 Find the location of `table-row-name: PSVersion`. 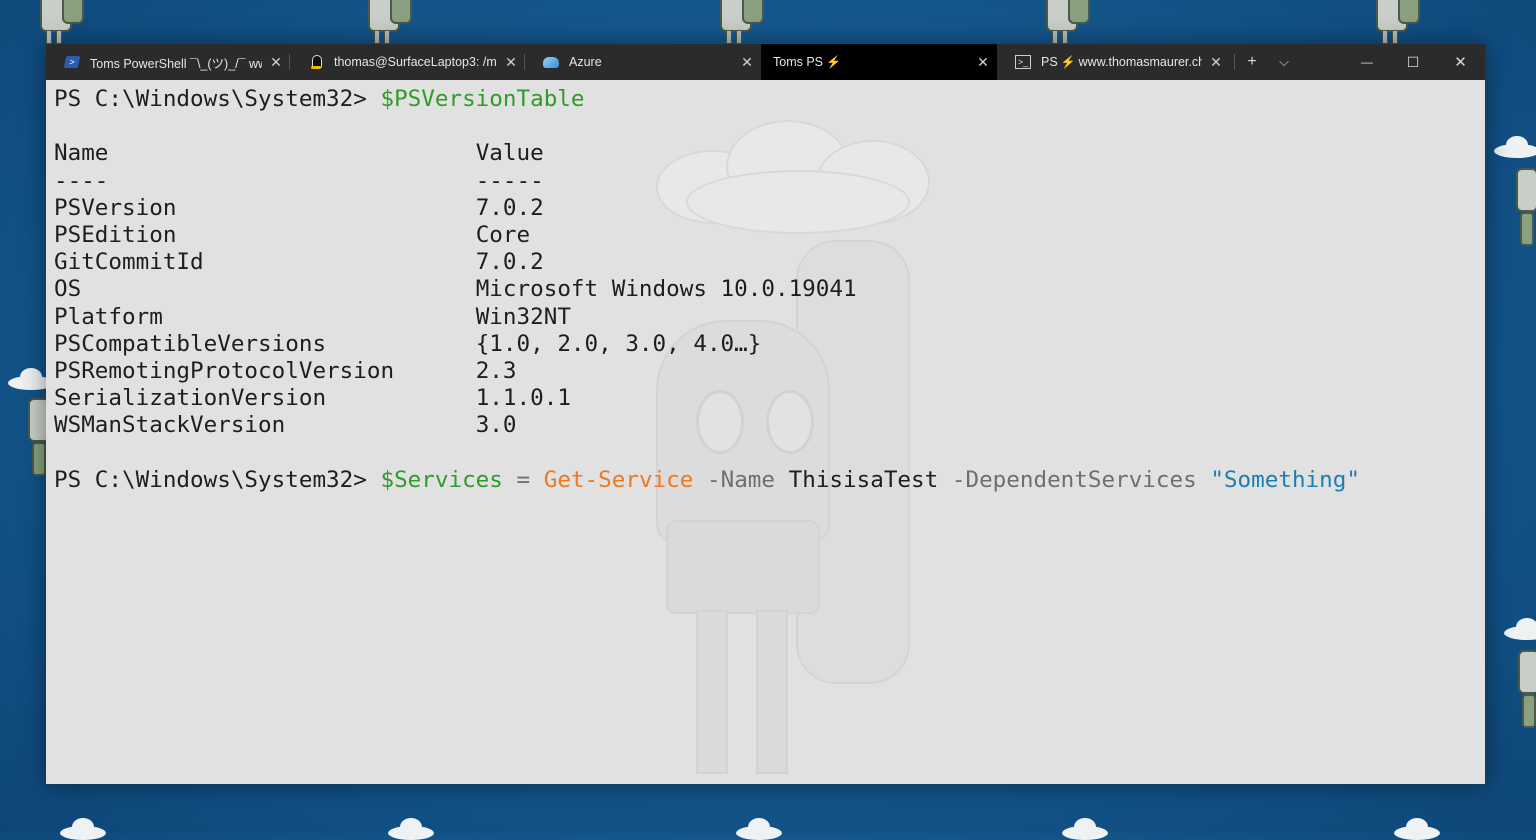

table-row-name: PSVersion is located at coordinates (115, 207).